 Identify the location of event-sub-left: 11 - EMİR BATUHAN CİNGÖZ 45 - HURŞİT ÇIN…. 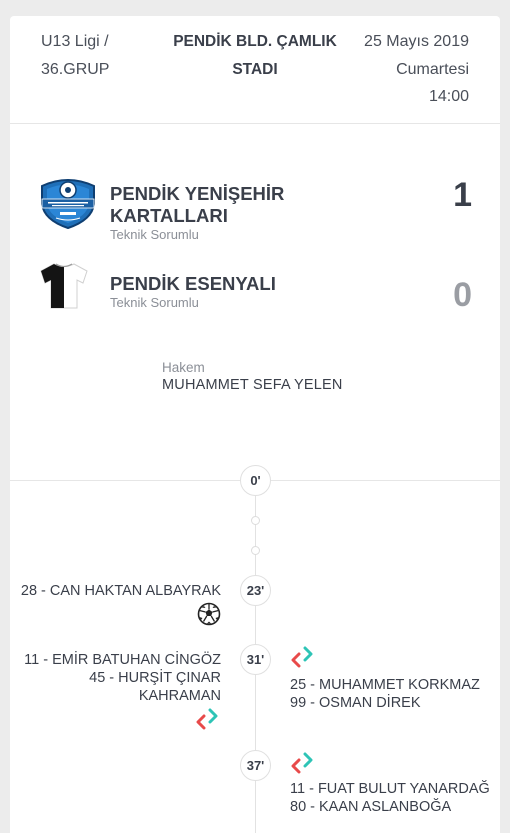
(122, 678).